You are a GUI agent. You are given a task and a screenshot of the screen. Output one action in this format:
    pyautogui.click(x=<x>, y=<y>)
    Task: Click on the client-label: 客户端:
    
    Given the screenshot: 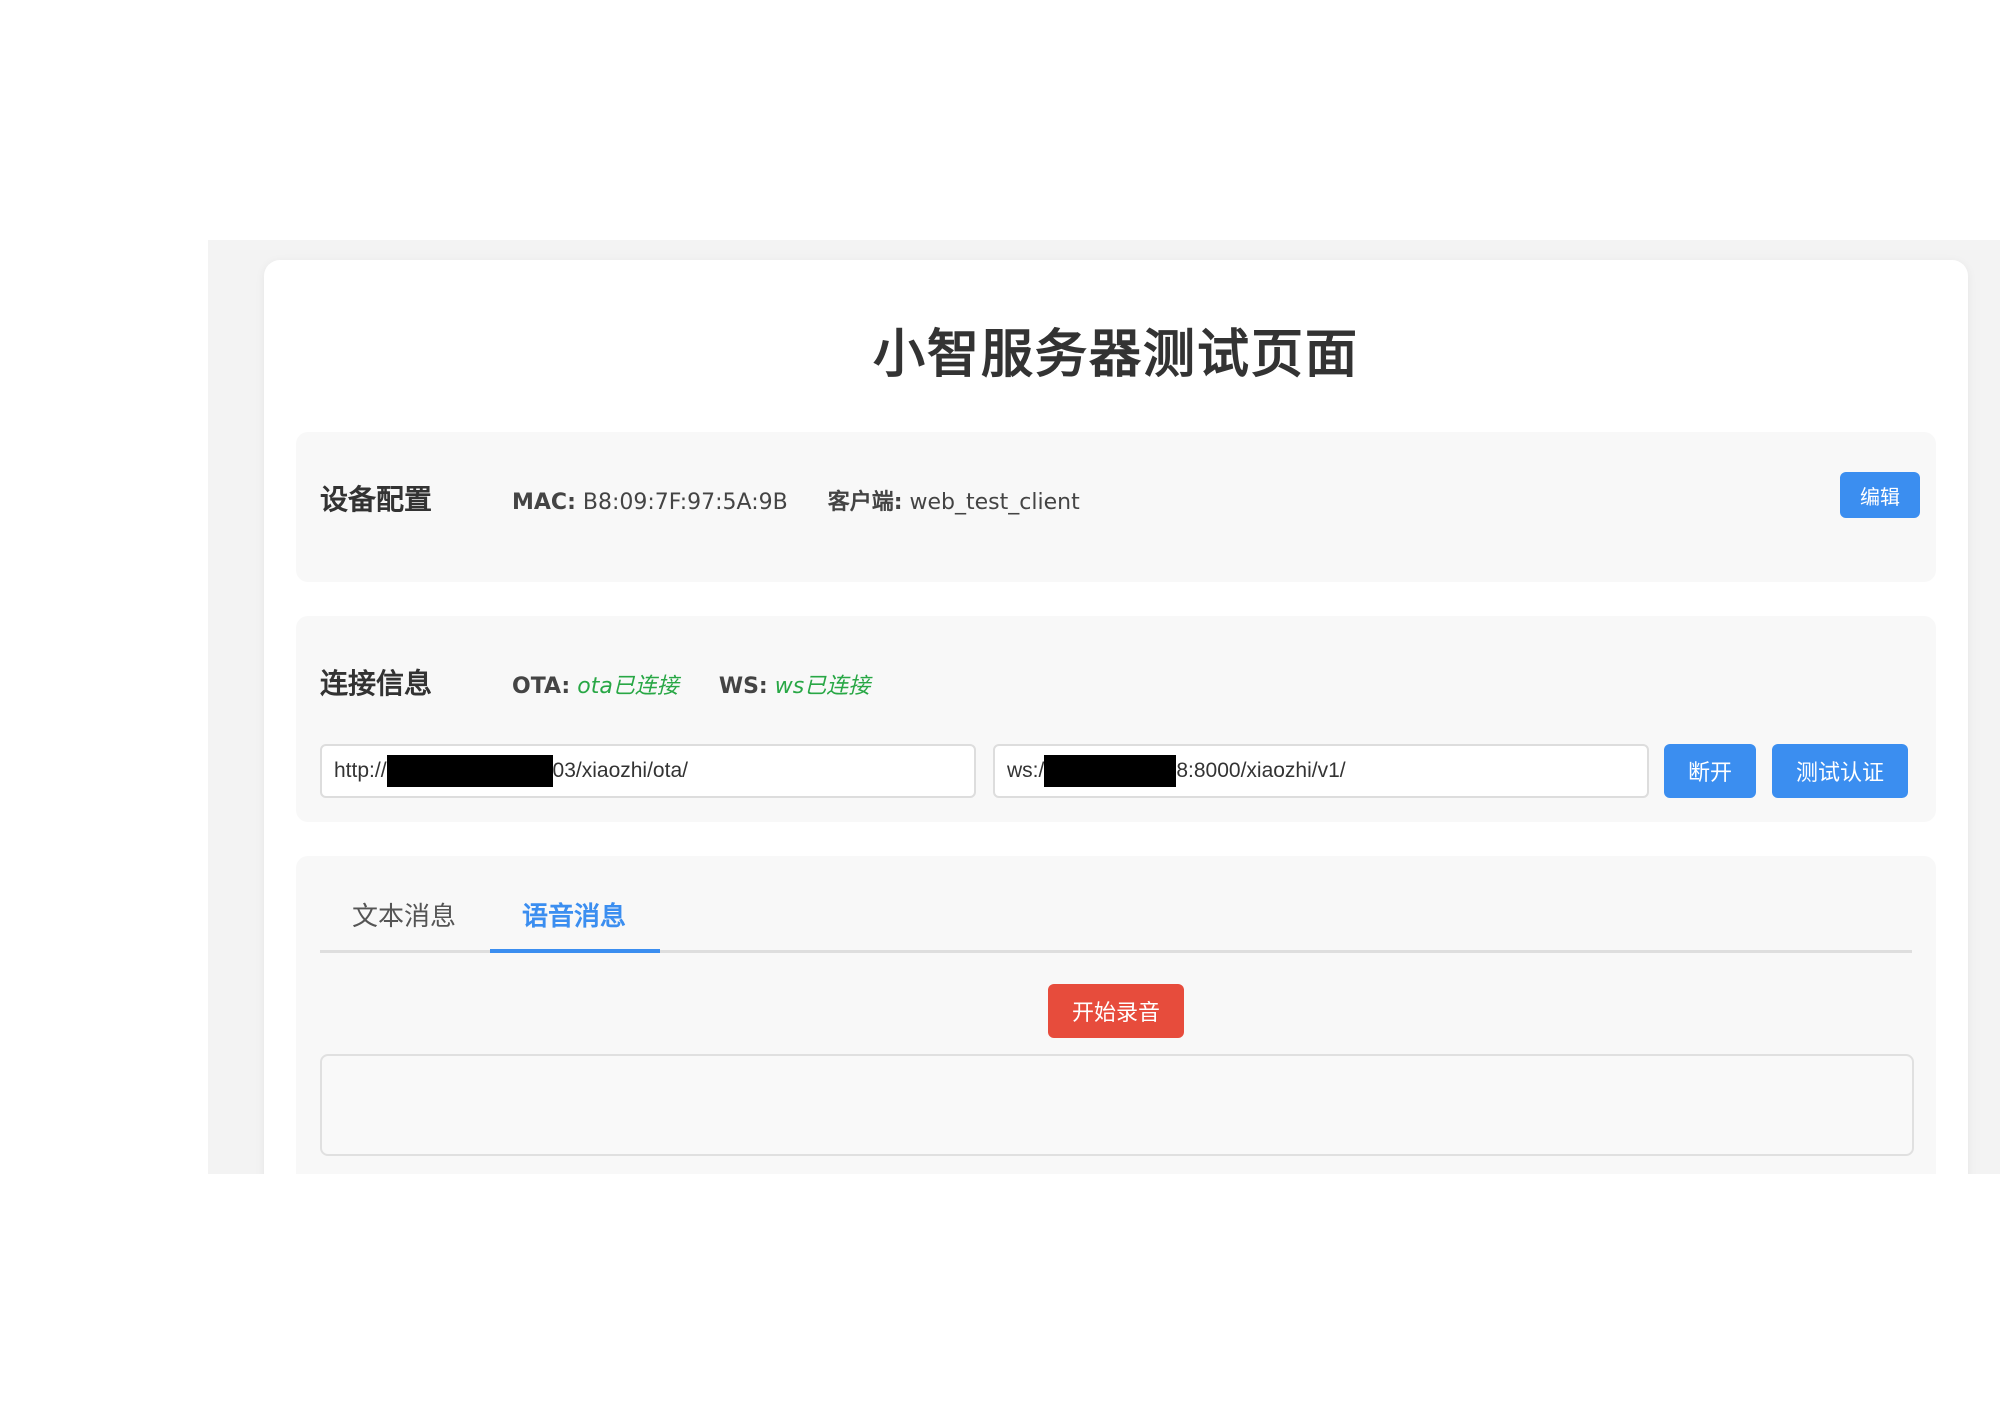 What is the action you would take?
    pyautogui.click(x=865, y=502)
    